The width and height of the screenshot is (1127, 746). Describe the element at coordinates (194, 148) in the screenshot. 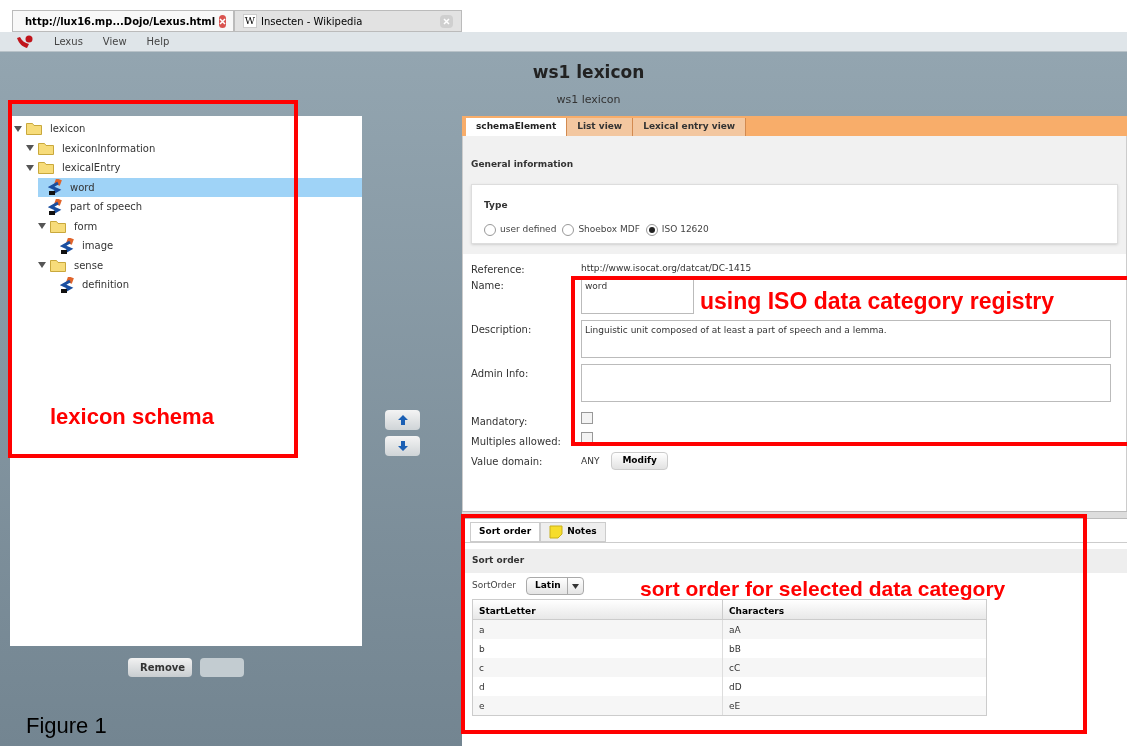

I see `tree-item: lexiconInformation` at that location.